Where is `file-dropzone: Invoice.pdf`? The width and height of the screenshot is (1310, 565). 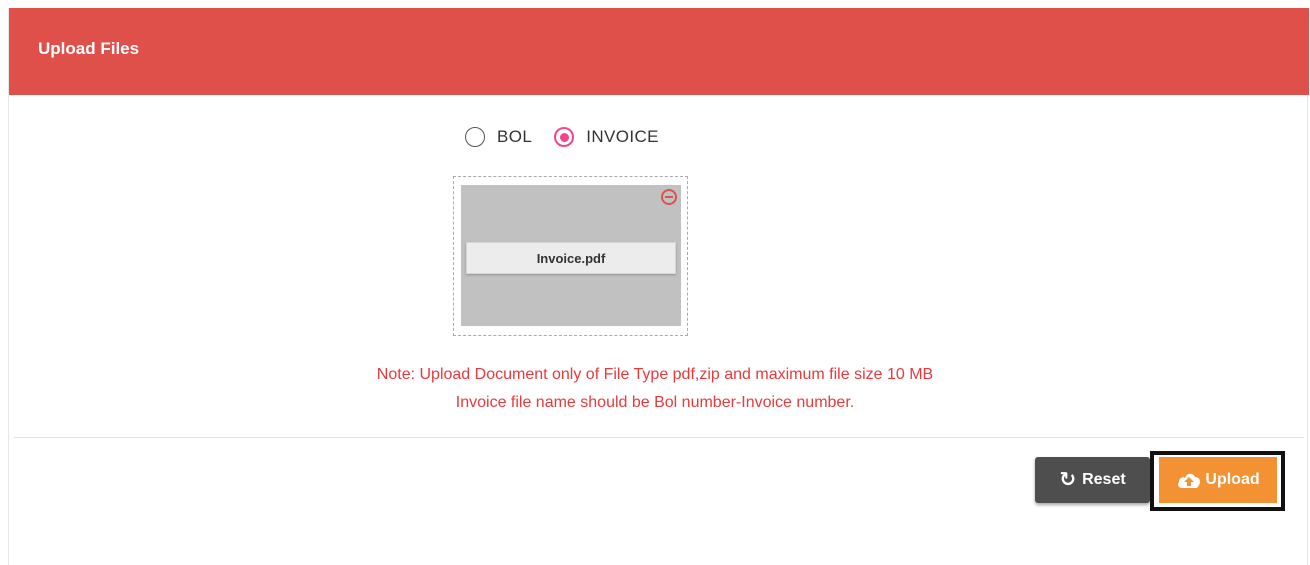
file-dropzone: Invoice.pdf is located at coordinates (570, 256).